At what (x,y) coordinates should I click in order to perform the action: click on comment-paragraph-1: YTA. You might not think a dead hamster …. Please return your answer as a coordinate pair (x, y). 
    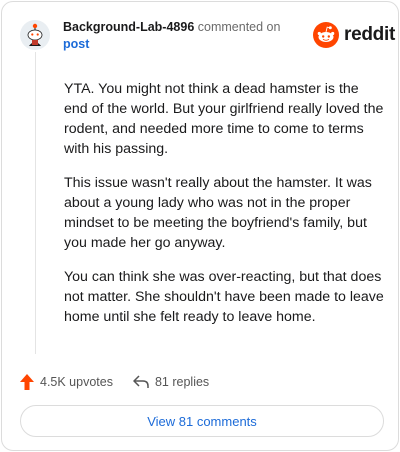
    Looking at the image, I should click on (224, 119).